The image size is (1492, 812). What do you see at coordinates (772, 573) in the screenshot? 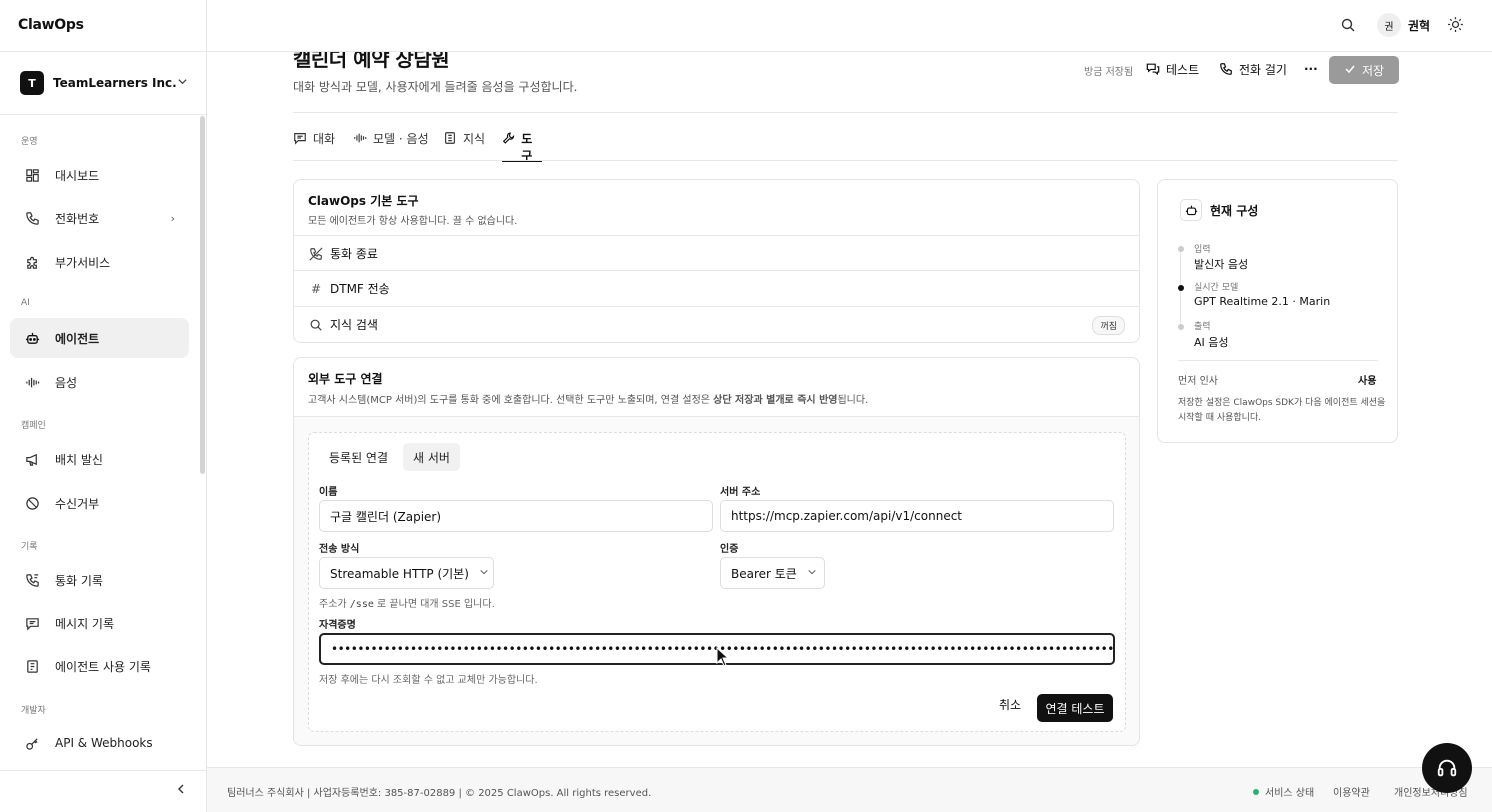
I see `auth-select: Bearer 토큰` at bounding box center [772, 573].